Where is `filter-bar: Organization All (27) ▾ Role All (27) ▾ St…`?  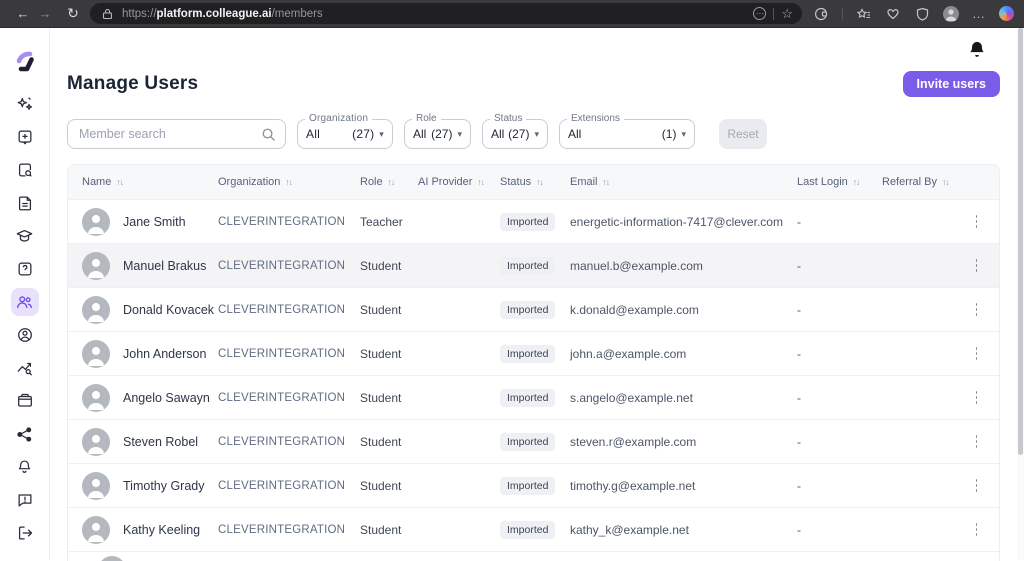 filter-bar: Organization All (27) ▾ Role All (27) ▾ St… is located at coordinates (533, 131).